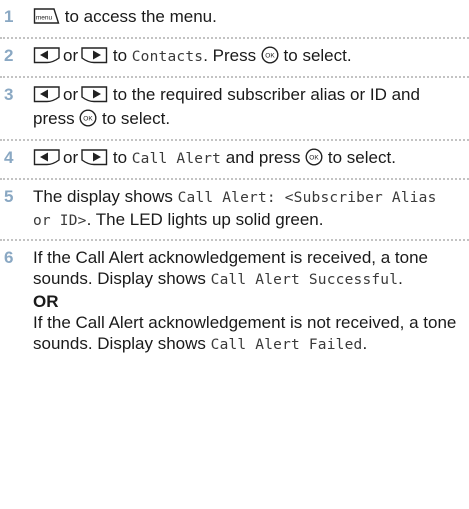 This screenshot has height=509, width=469. Describe the element at coordinates (9, 196) in the screenshot. I see `step-number: 5` at that location.